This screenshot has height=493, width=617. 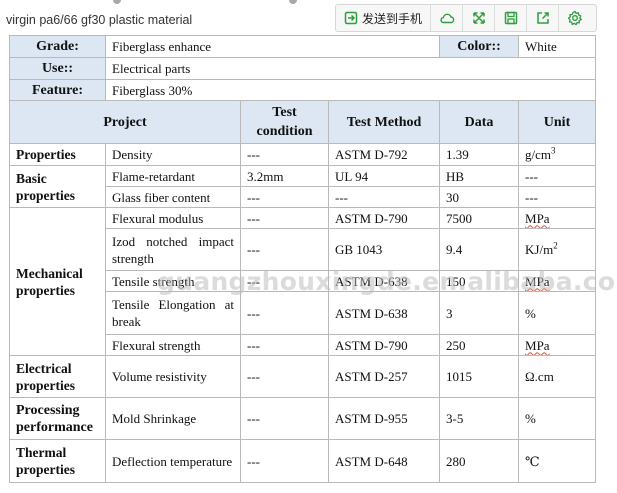 What do you see at coordinates (384, 197) in the screenshot?
I see `method-cell: ---` at bounding box center [384, 197].